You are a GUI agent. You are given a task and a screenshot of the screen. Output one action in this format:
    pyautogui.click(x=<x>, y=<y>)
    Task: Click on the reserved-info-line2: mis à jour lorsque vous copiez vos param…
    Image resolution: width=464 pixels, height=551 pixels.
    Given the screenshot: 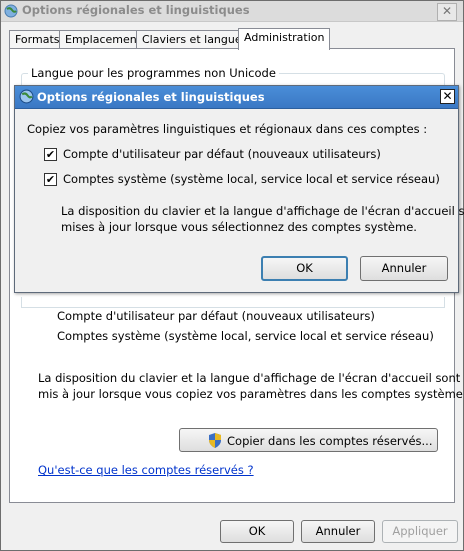 What is the action you would take?
    pyautogui.click(x=251, y=394)
    